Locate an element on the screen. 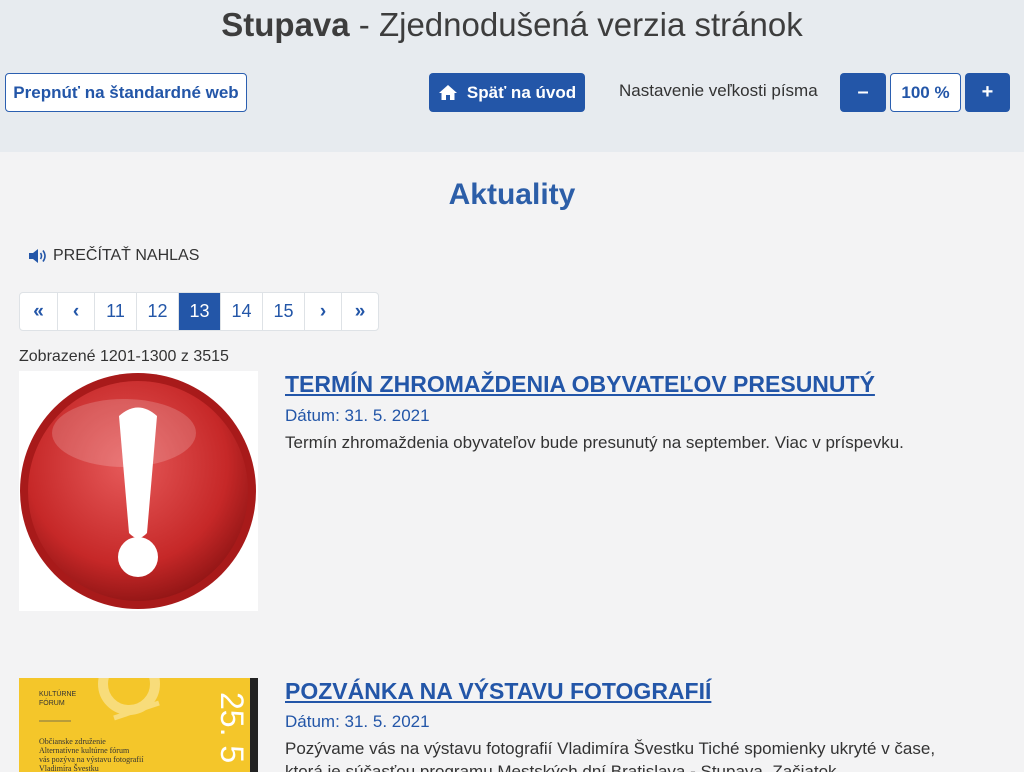  page-15-button: 15 is located at coordinates (283, 311).